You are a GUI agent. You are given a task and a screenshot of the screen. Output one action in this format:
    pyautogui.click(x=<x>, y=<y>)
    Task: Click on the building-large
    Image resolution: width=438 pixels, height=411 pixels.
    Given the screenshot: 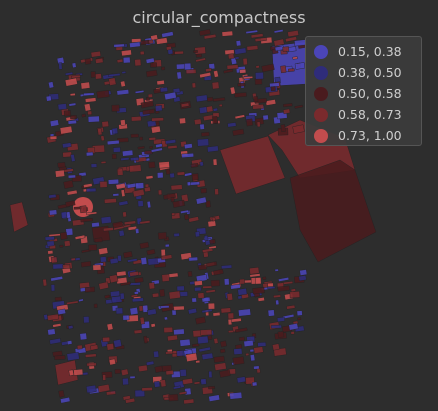 What is the action you would take?
    pyautogui.click(x=333, y=211)
    